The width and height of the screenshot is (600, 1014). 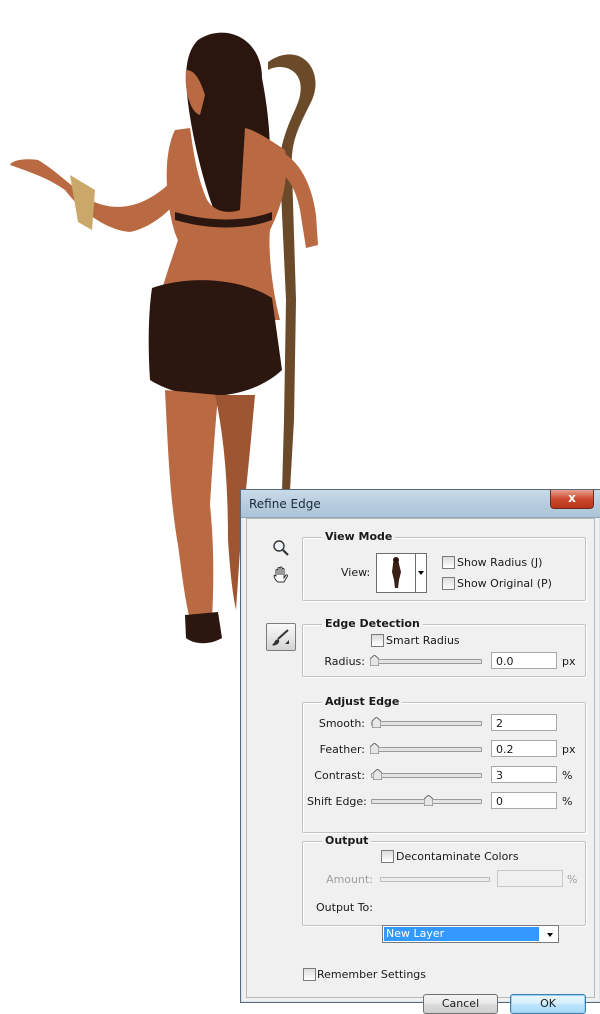 I want to click on show-radius-label: Show Radius (J), so click(x=500, y=562).